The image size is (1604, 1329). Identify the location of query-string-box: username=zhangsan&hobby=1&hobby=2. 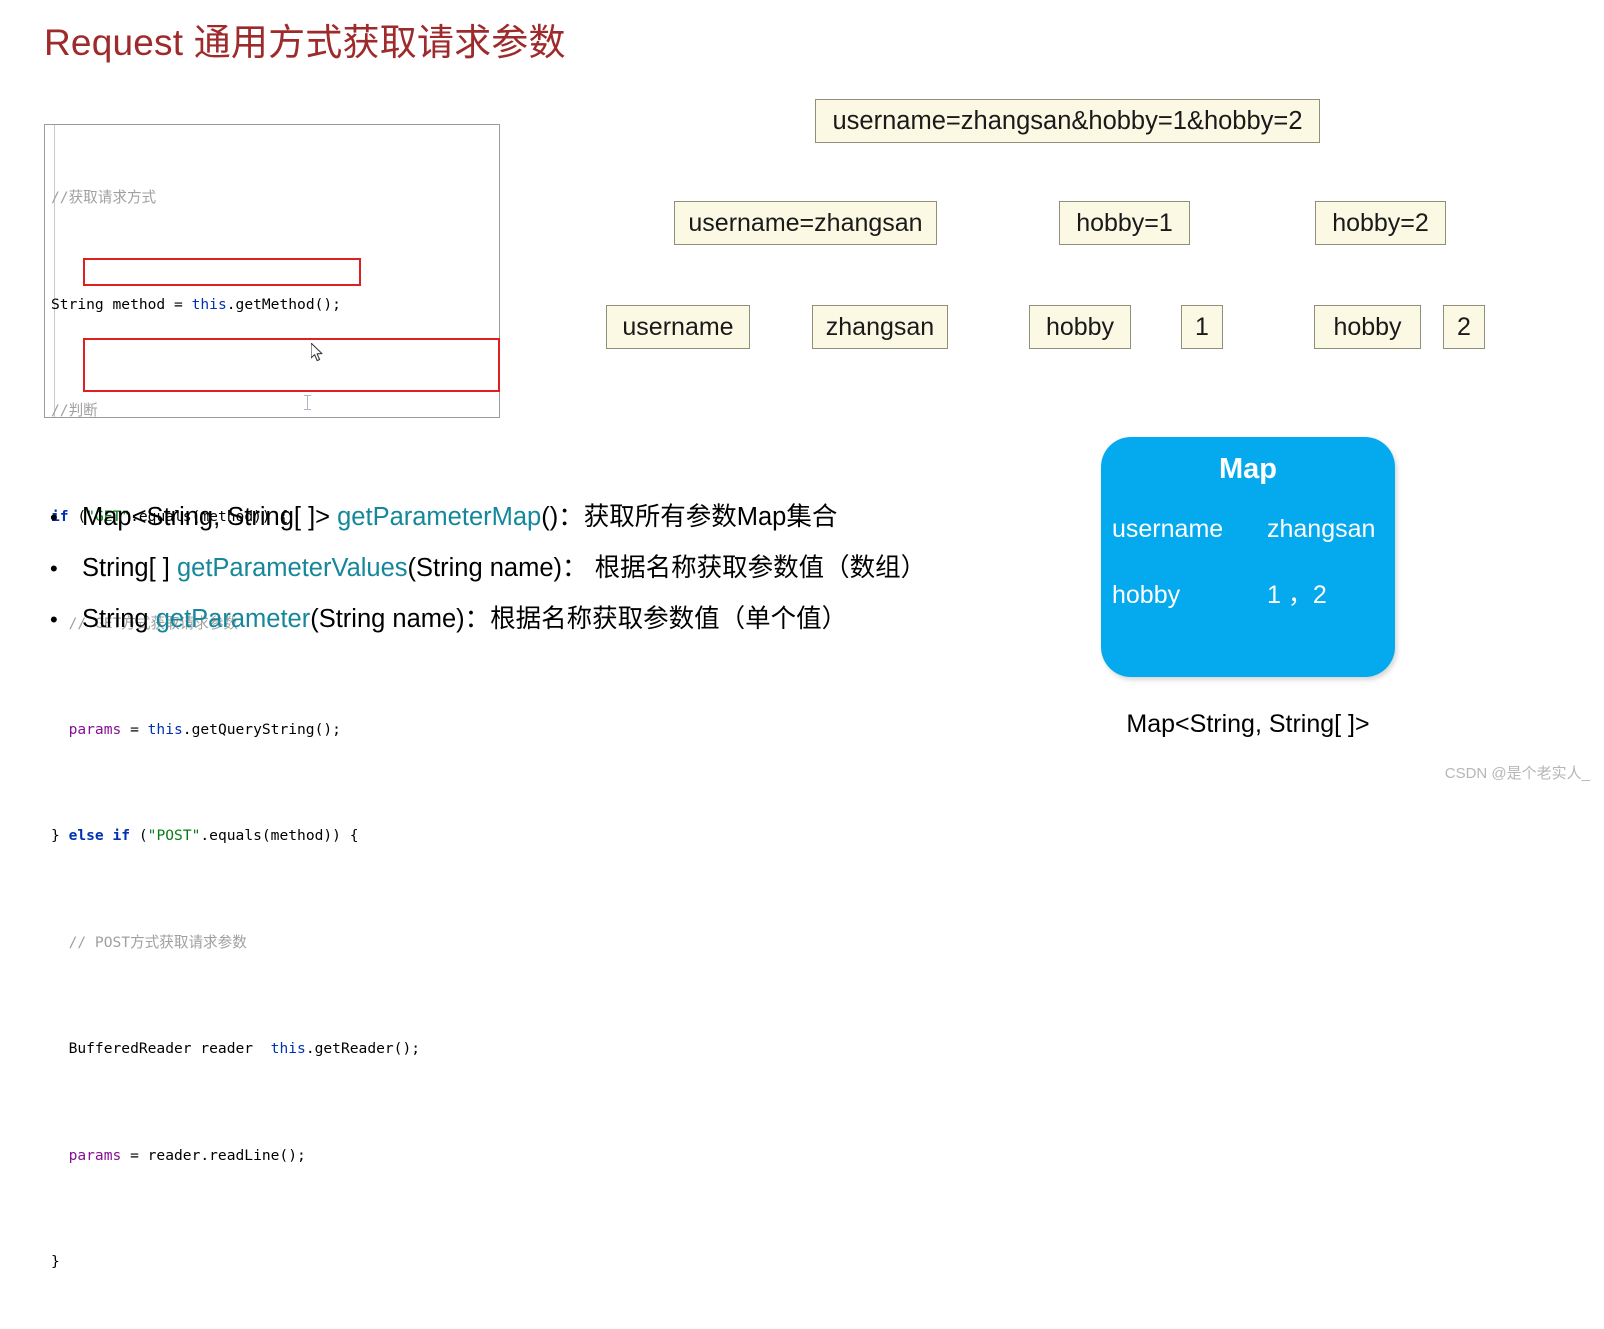
(1067, 121).